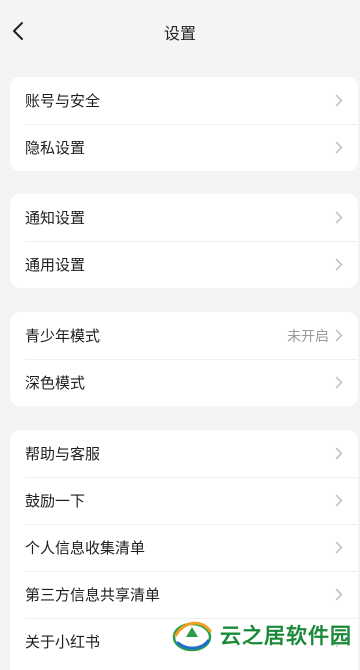 Image resolution: width=360 pixels, height=670 pixels. I want to click on settings-group-notifications: 通知设置 通用设置, so click(184, 241).